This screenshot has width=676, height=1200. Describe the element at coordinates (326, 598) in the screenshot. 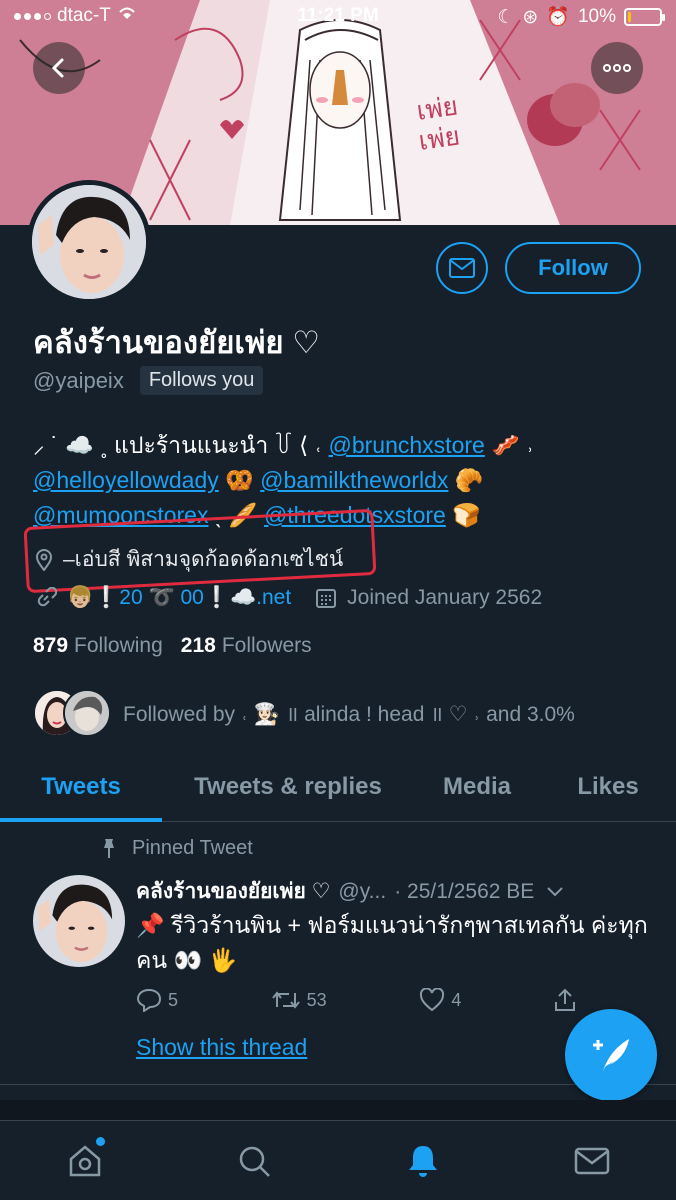

I see `calendar-icon` at that location.